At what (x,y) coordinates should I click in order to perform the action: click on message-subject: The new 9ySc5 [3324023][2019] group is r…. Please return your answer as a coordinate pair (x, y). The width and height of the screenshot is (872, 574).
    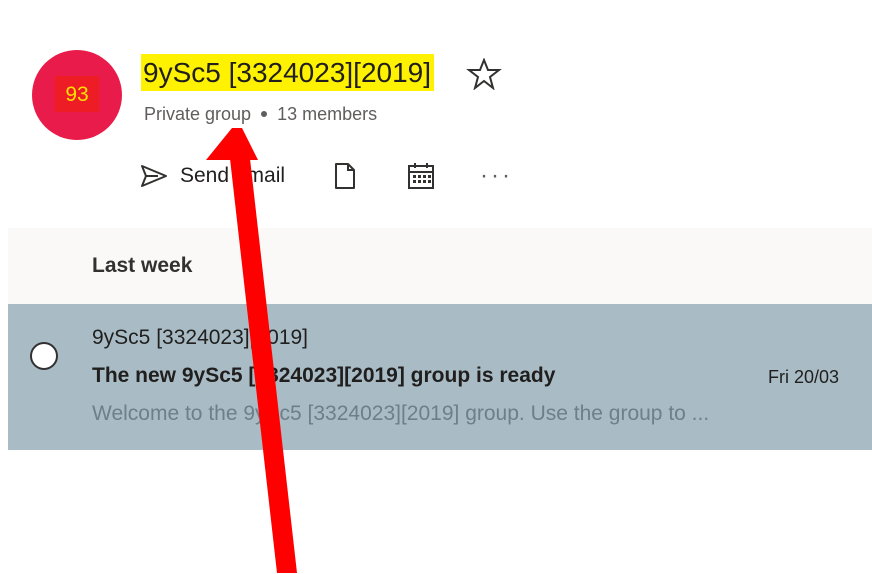
    Looking at the image, I should click on (324, 375).